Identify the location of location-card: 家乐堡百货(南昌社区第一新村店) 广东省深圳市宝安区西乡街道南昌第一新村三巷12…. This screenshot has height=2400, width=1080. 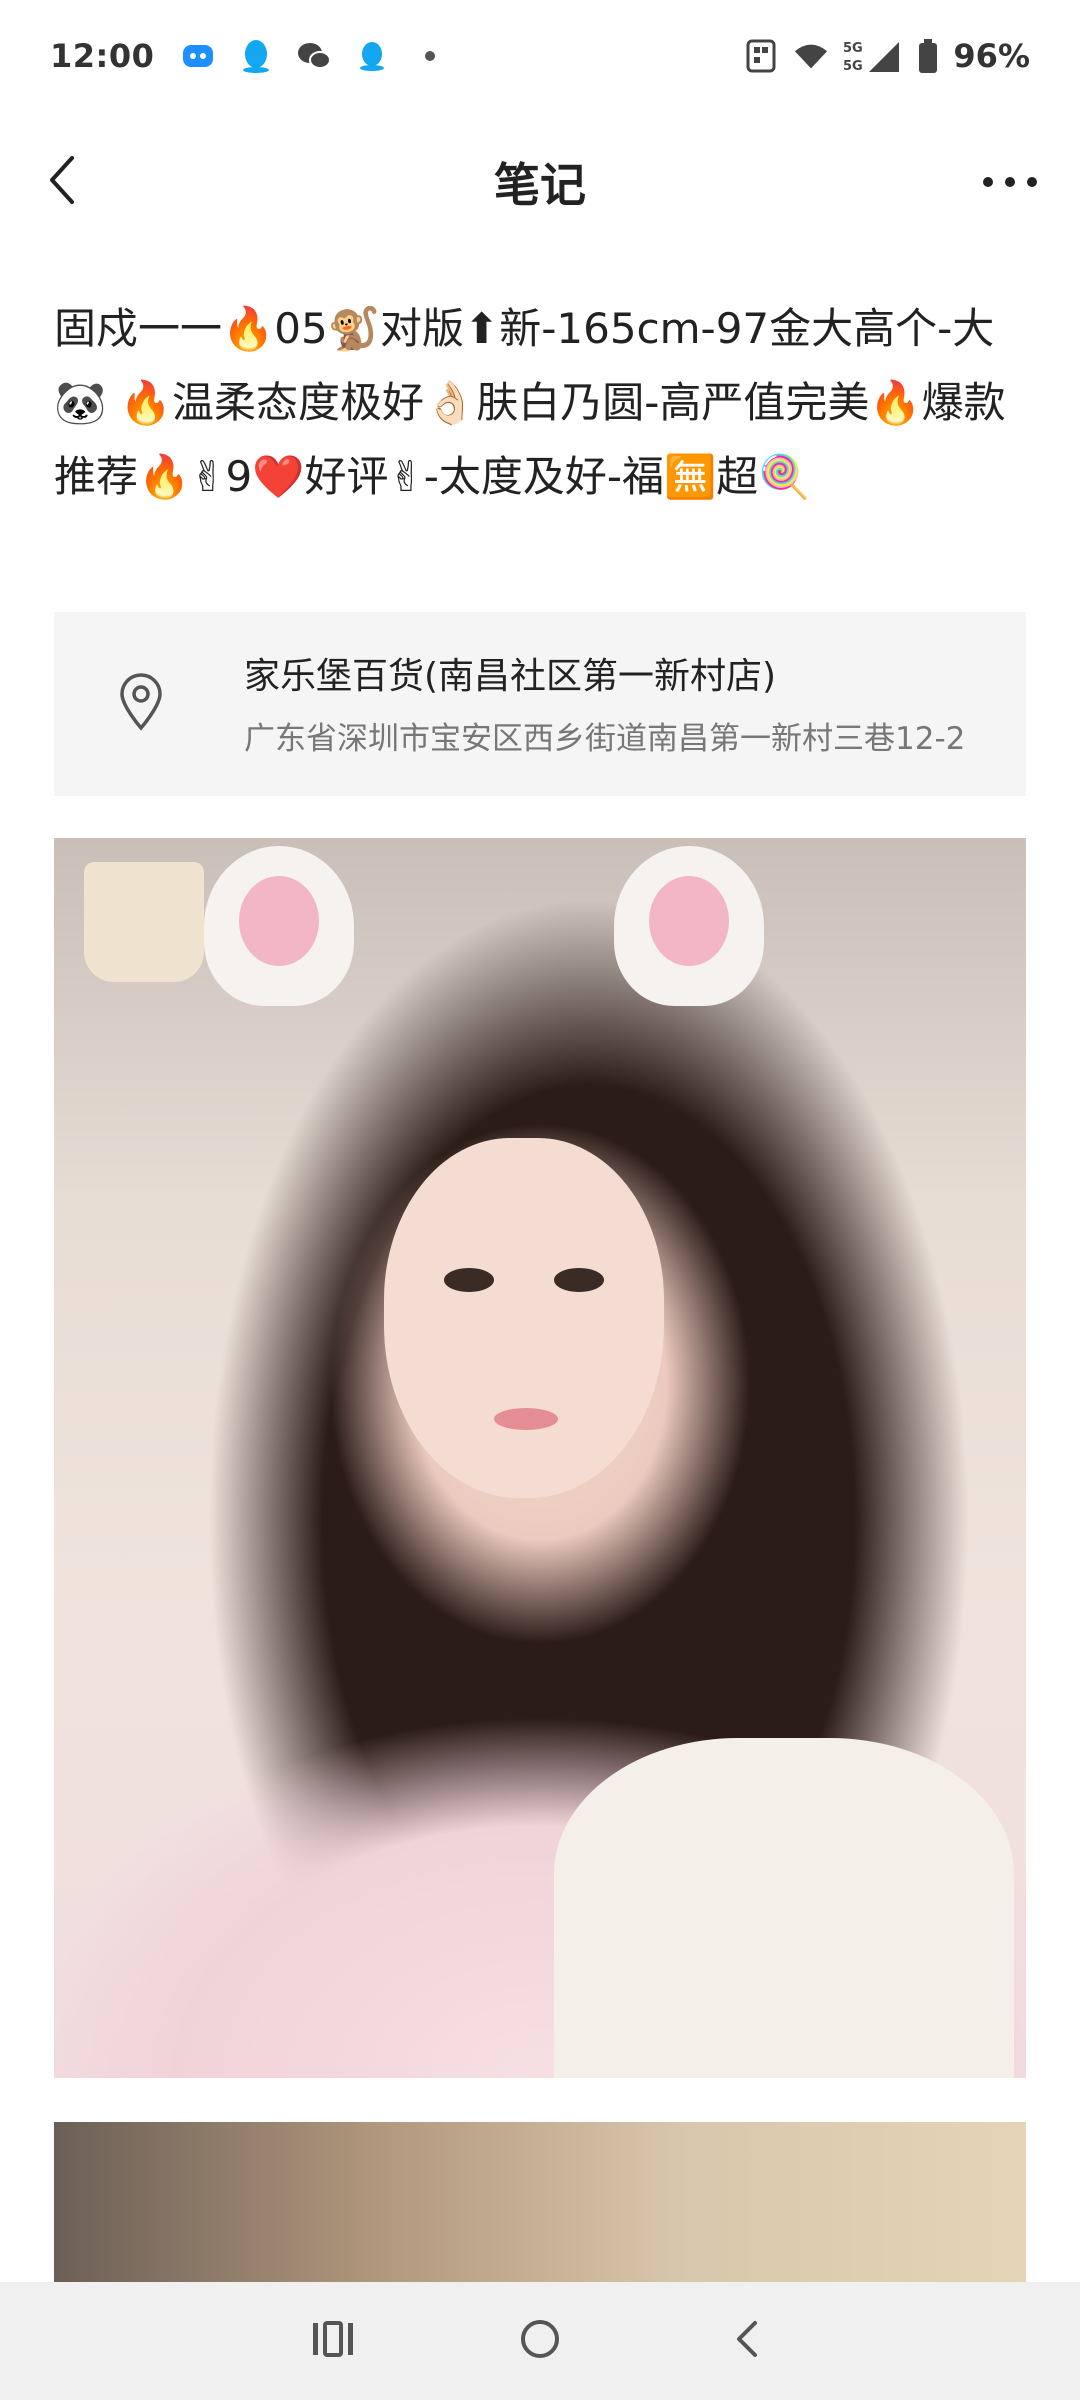
(540, 704).